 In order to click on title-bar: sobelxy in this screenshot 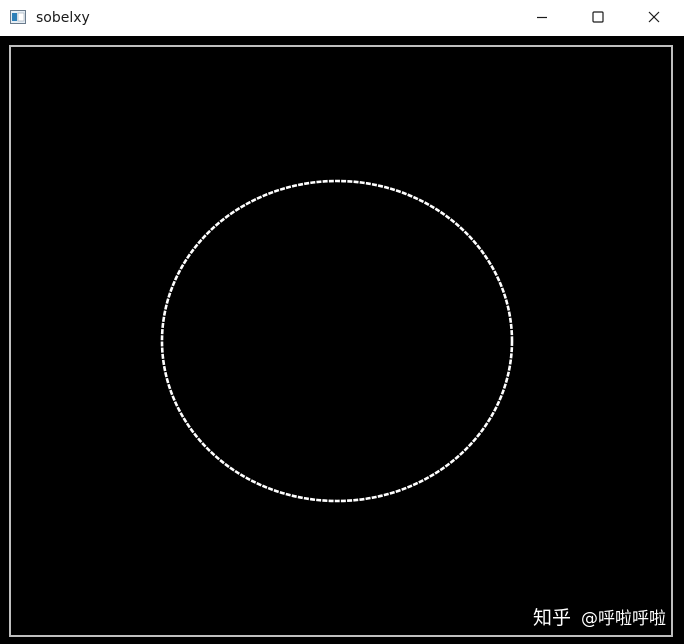, I will do `click(342, 18)`.